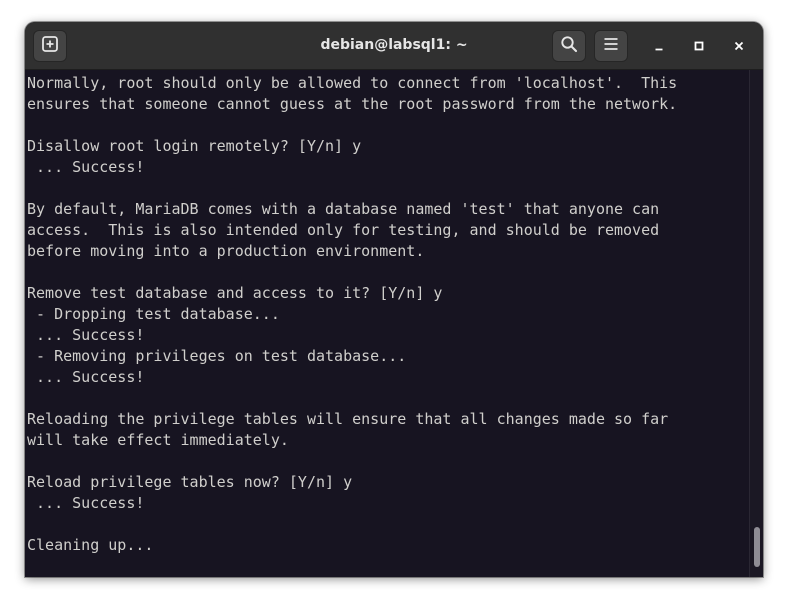 This screenshot has width=788, height=605. What do you see at coordinates (757, 547) in the screenshot?
I see `scrollbar-thumb` at bounding box center [757, 547].